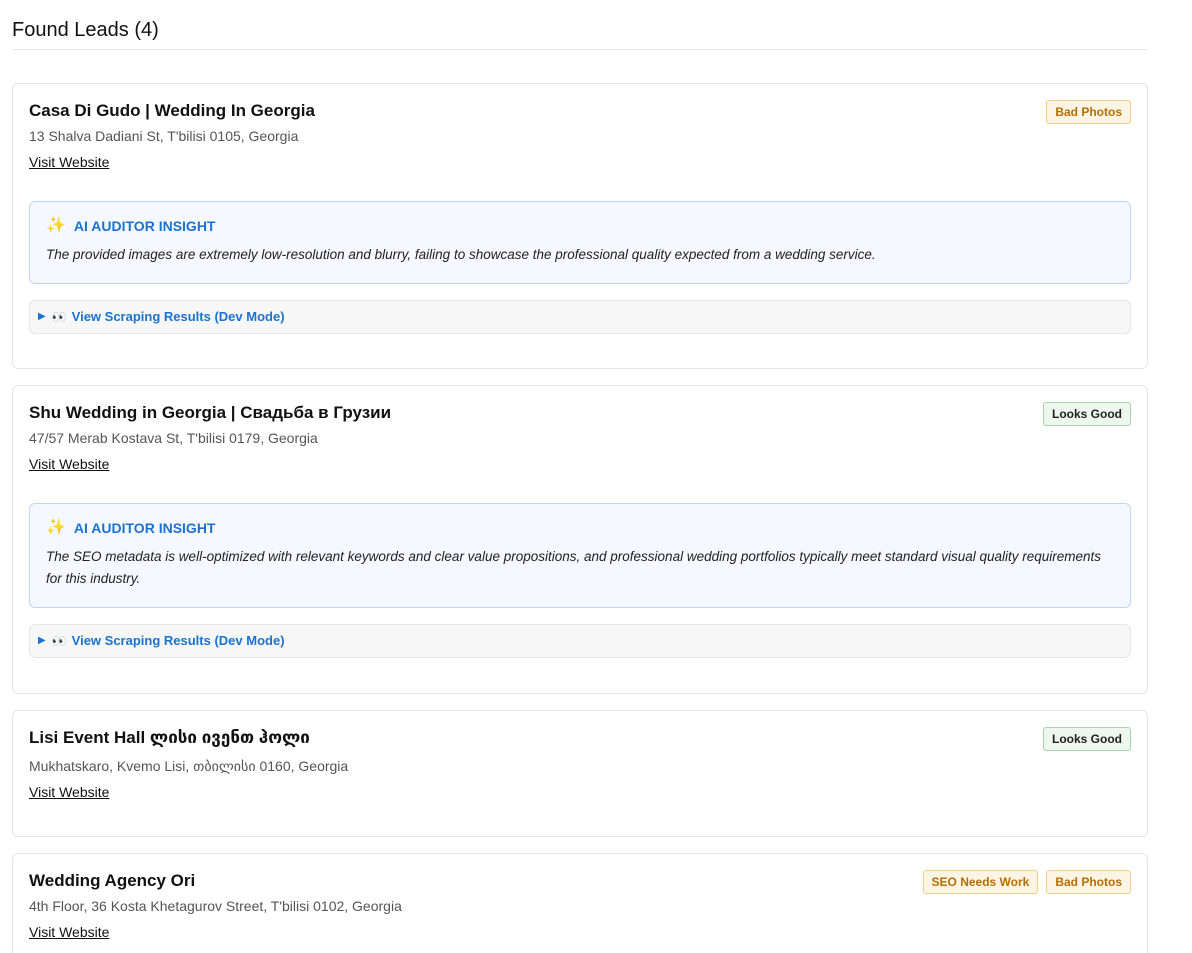 This screenshot has width=1192, height=953. Describe the element at coordinates (580, 33) in the screenshot. I see `page-header: Found Leads (4)` at that location.